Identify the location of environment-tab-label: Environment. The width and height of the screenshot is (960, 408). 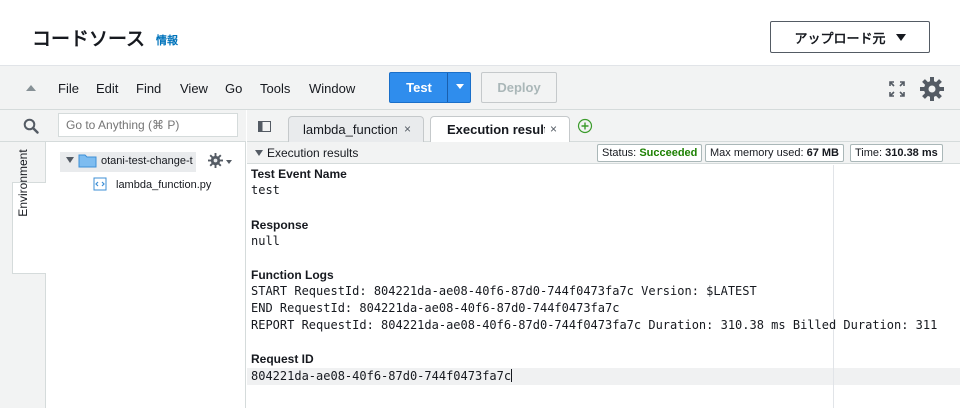
(23, 183).